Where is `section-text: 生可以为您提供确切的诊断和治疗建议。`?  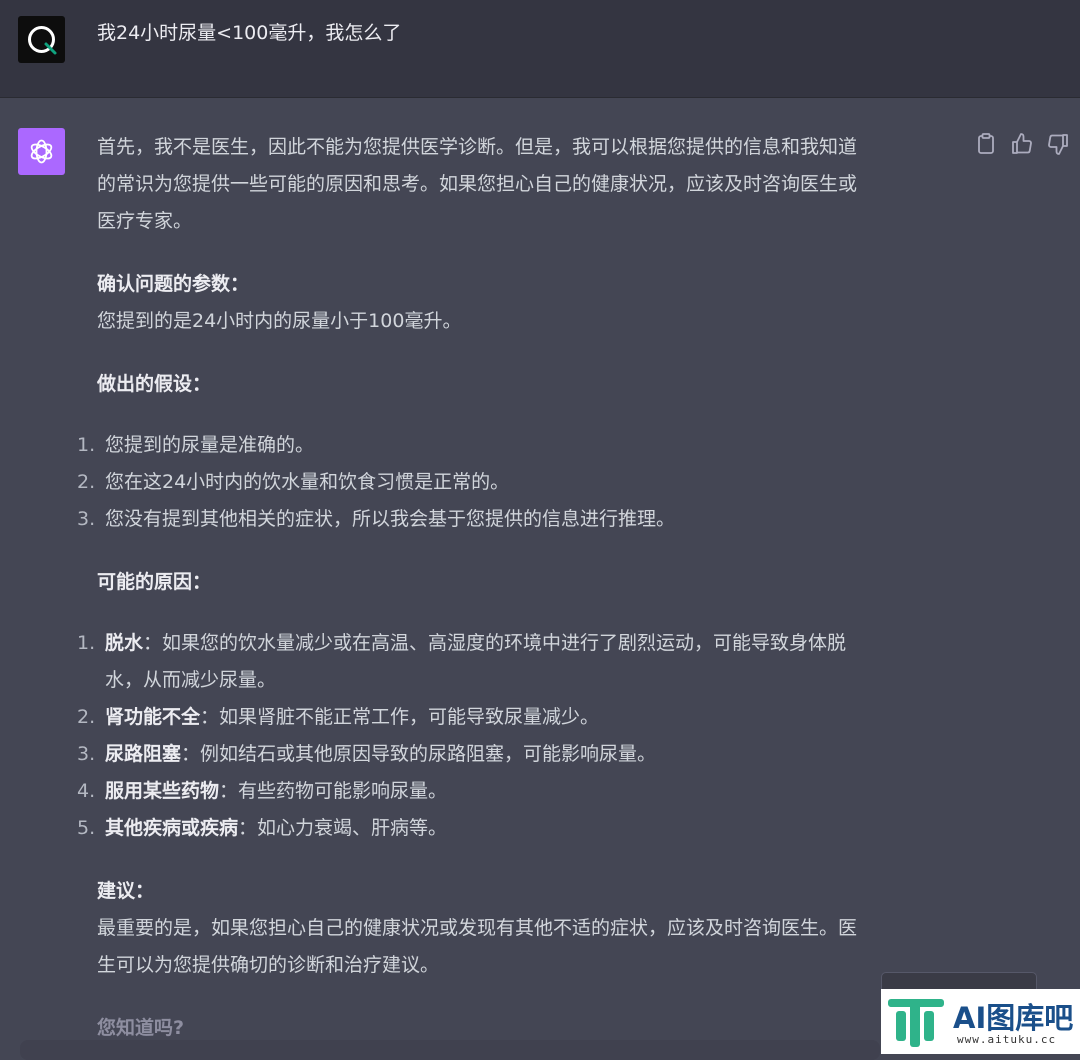
section-text: 生可以为您提供确切的诊断和治疗建议。 is located at coordinates (268, 965).